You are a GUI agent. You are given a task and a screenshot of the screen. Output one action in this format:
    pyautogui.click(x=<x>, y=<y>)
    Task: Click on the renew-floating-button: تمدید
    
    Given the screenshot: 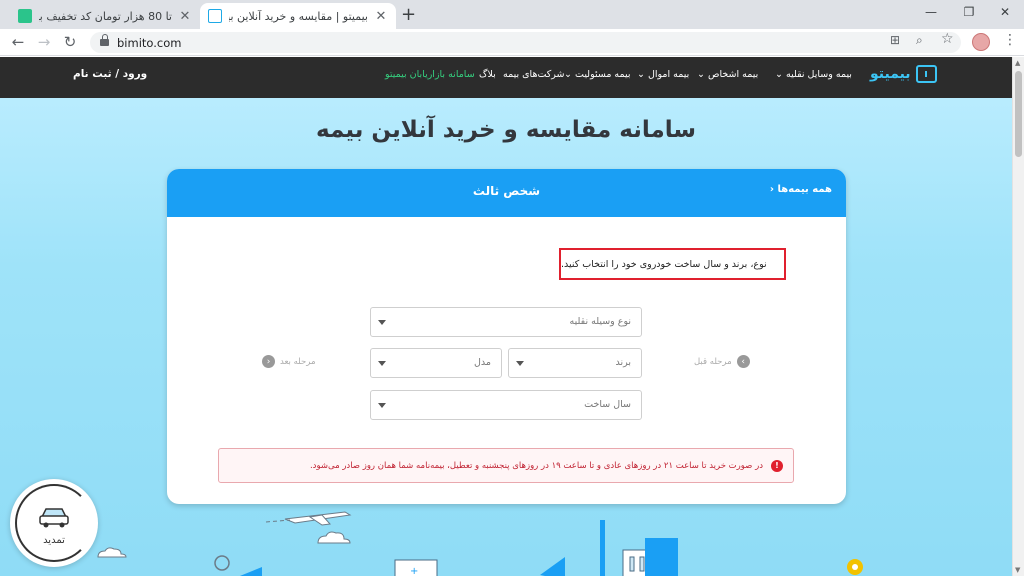 What is the action you would take?
    pyautogui.click(x=54, y=523)
    